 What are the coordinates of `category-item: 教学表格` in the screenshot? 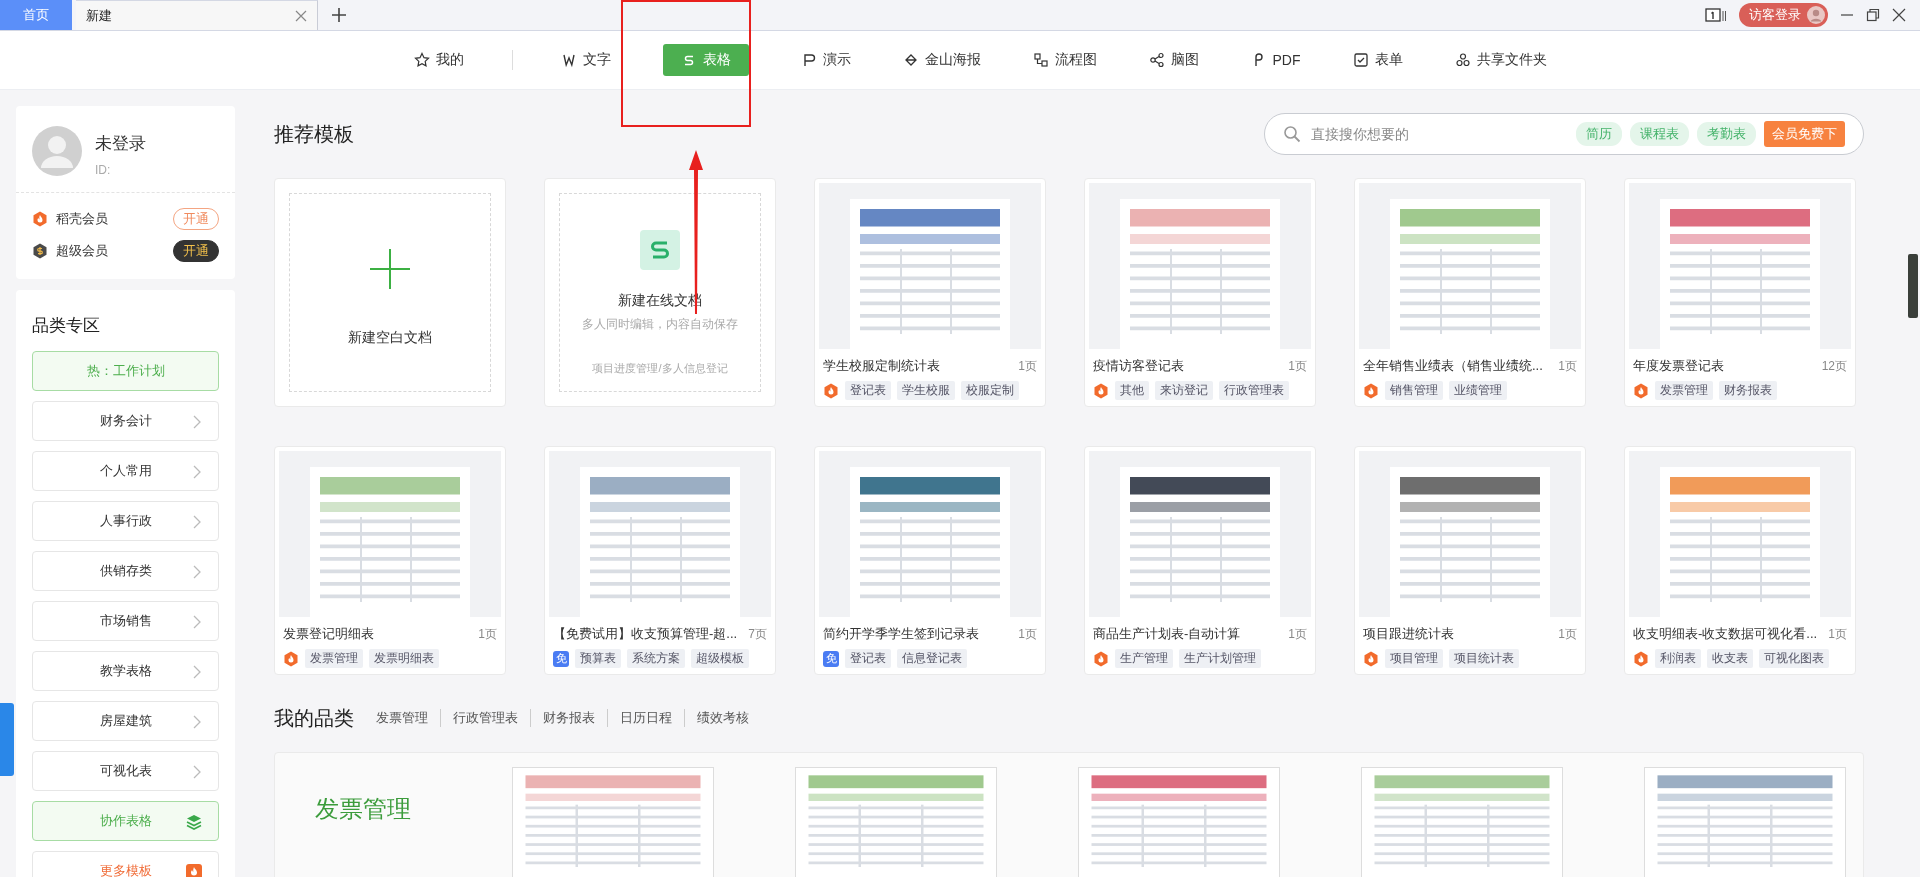 It's located at (125, 671).